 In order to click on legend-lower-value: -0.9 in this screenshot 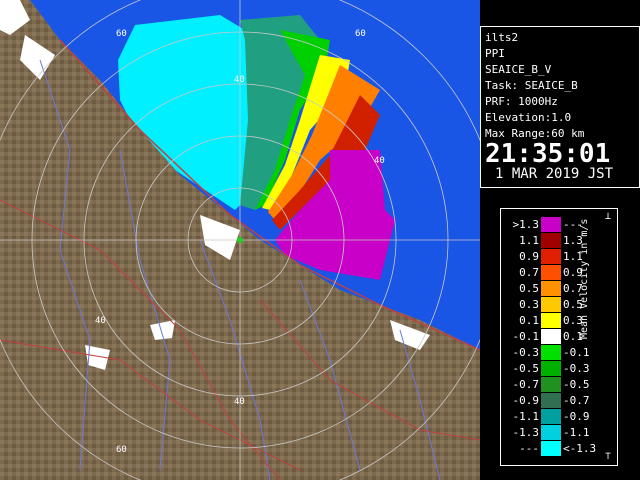, I will do `click(526, 400)`.